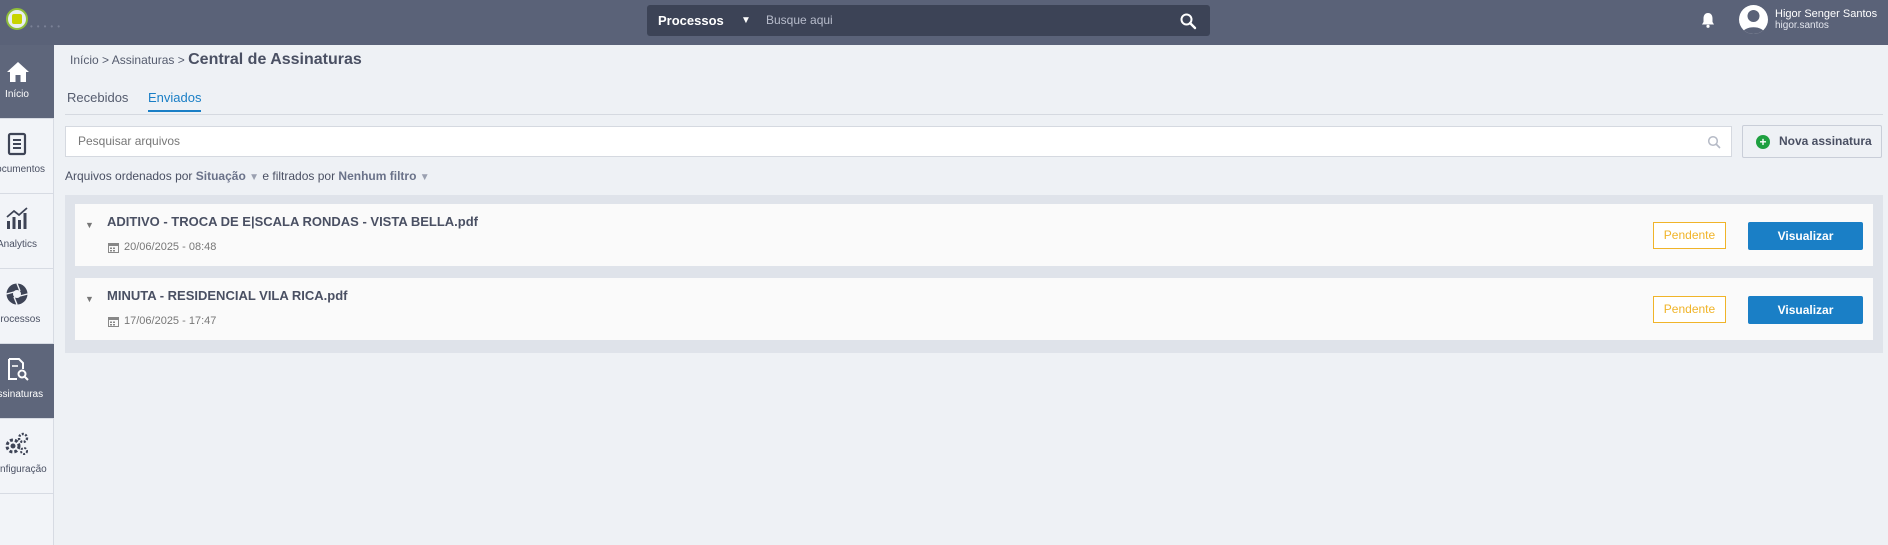 This screenshot has width=1888, height=545. I want to click on sidebar-item-label: Configuração, so click(23, 469).